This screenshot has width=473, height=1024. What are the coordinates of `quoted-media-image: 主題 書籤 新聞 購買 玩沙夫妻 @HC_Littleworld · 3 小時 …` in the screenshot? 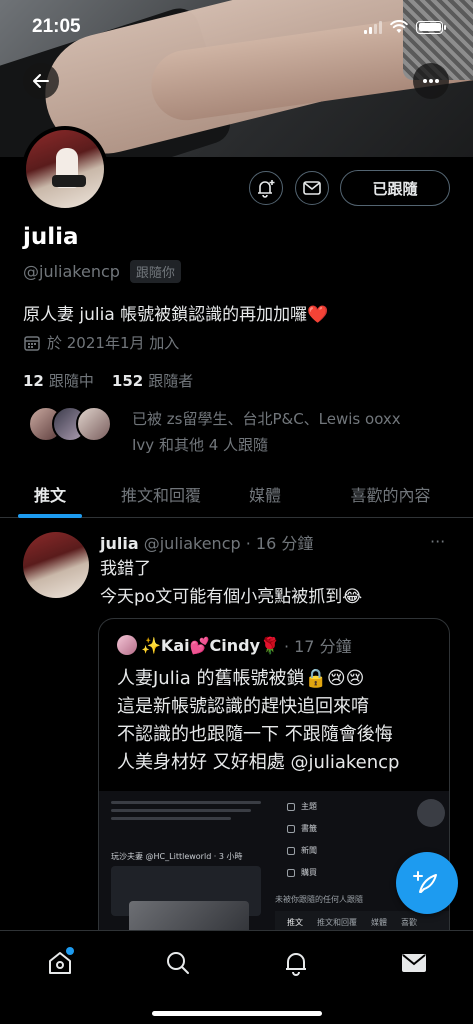 It's located at (274, 869).